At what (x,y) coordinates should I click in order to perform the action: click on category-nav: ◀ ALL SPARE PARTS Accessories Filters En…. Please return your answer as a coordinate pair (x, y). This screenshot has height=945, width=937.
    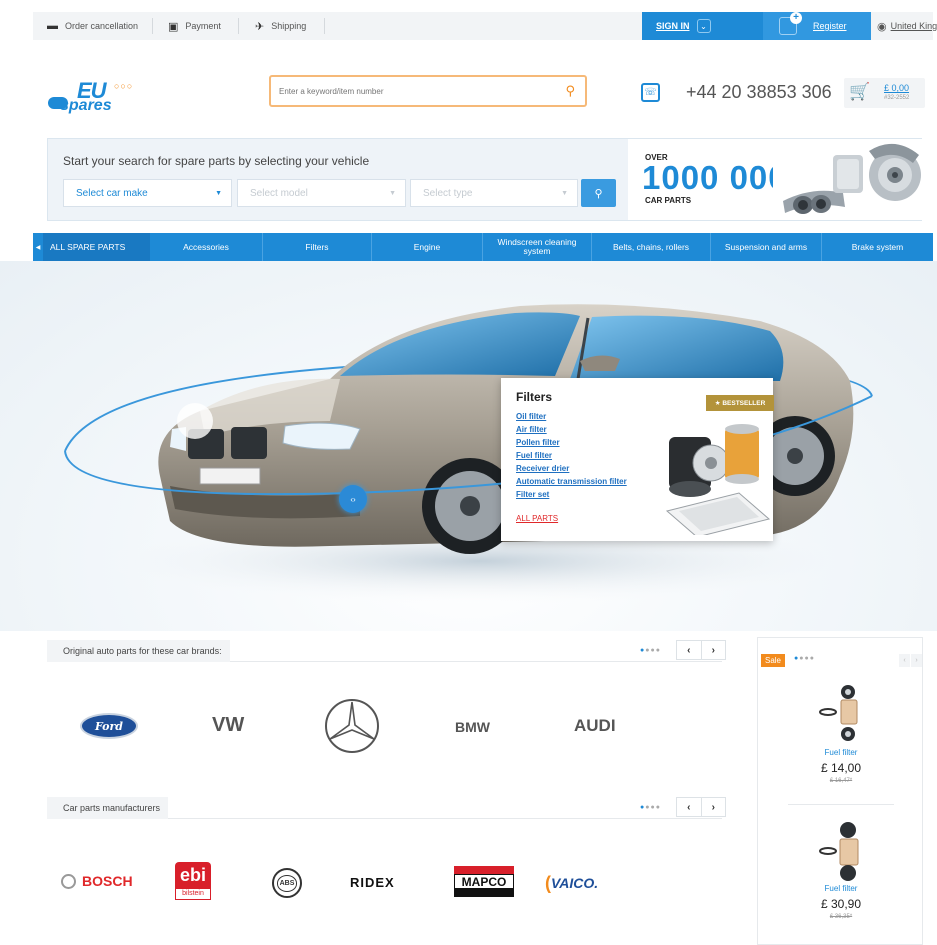
    Looking at the image, I should click on (483, 247).